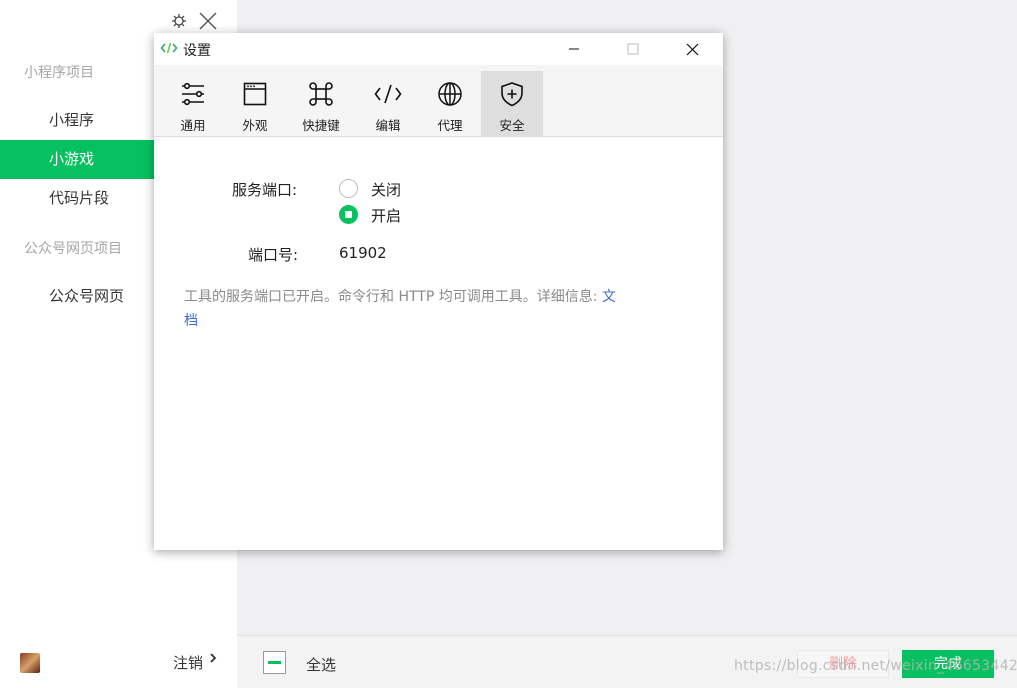 The width and height of the screenshot is (1017, 688). Describe the element at coordinates (179, 21) in the screenshot. I see `settings-icon` at that location.